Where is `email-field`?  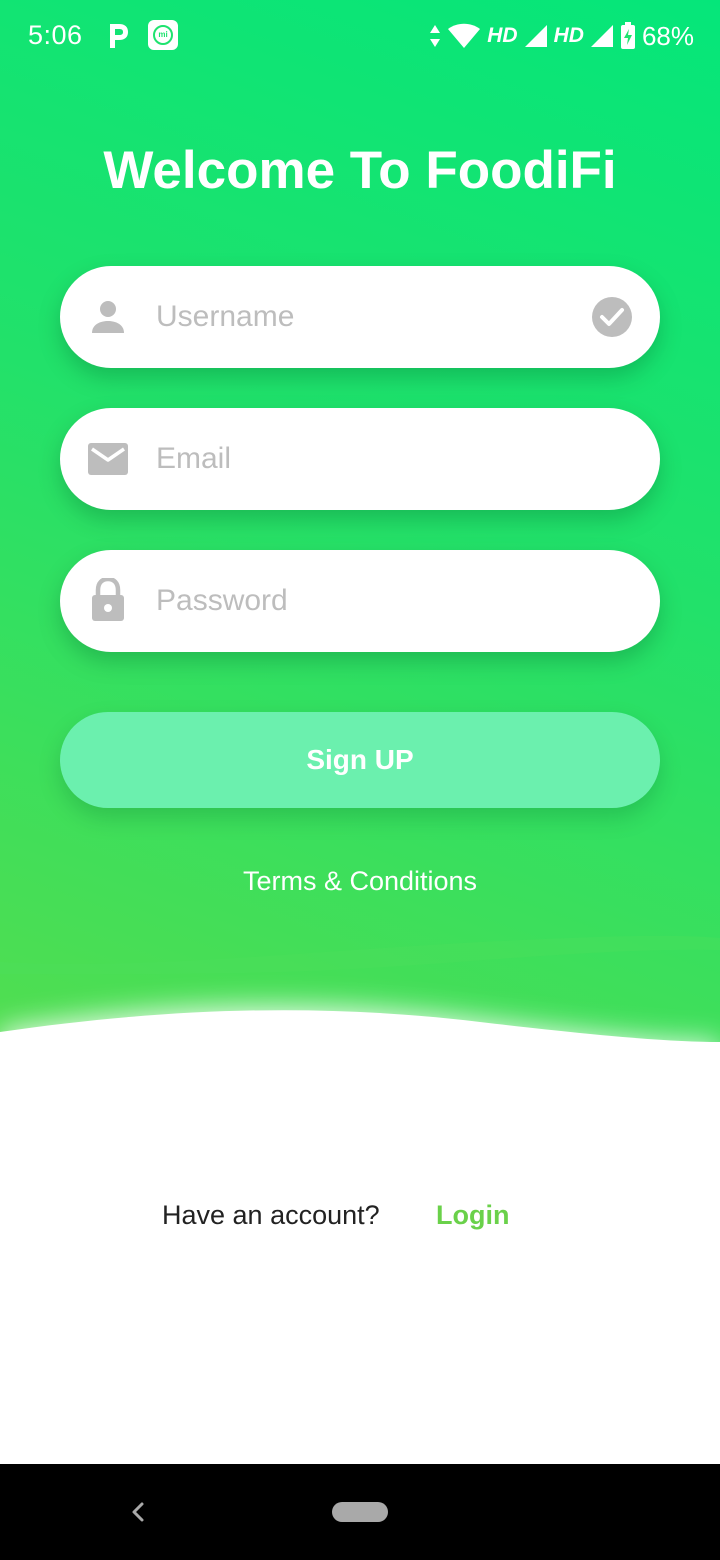 email-field is located at coordinates (360, 459).